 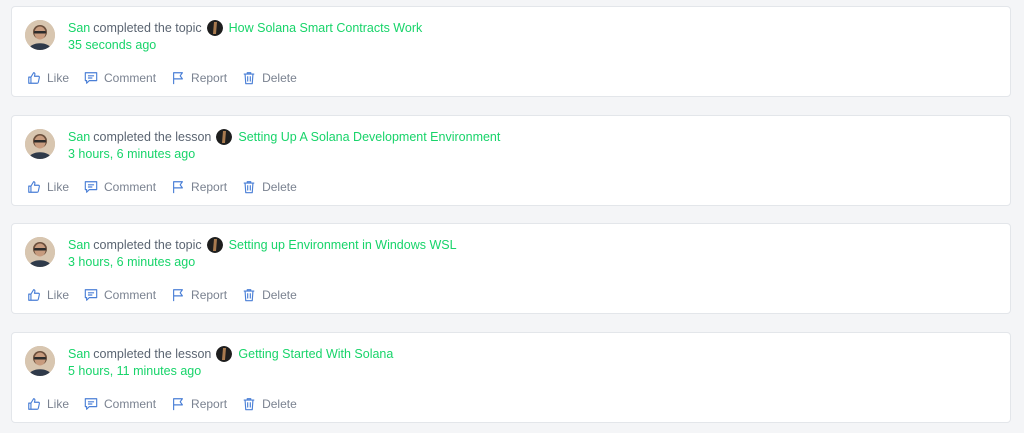 I want to click on activity-timestamp: 5 hours, 11 minutes ago, so click(x=134, y=371).